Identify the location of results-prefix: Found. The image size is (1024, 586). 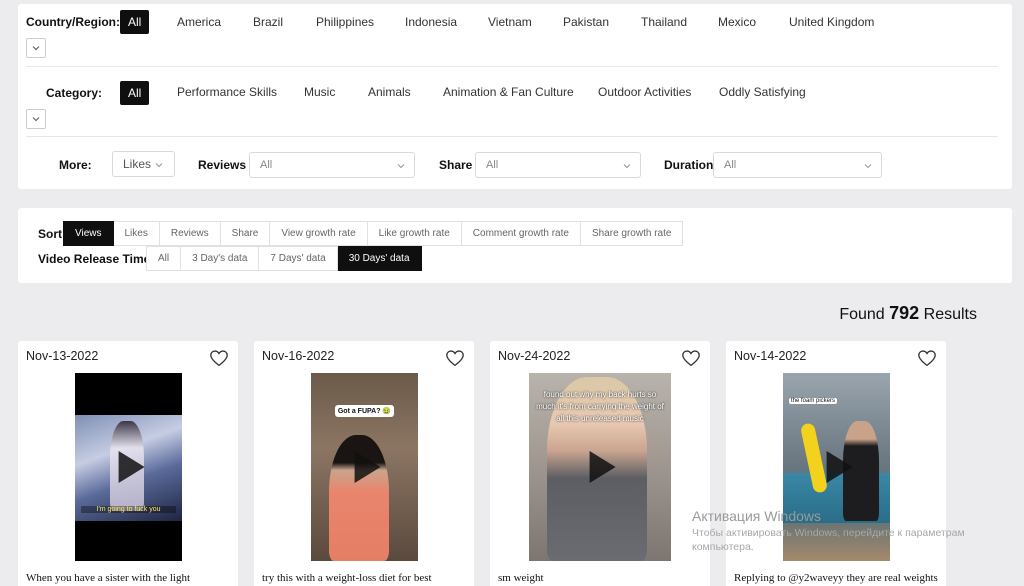
(862, 314).